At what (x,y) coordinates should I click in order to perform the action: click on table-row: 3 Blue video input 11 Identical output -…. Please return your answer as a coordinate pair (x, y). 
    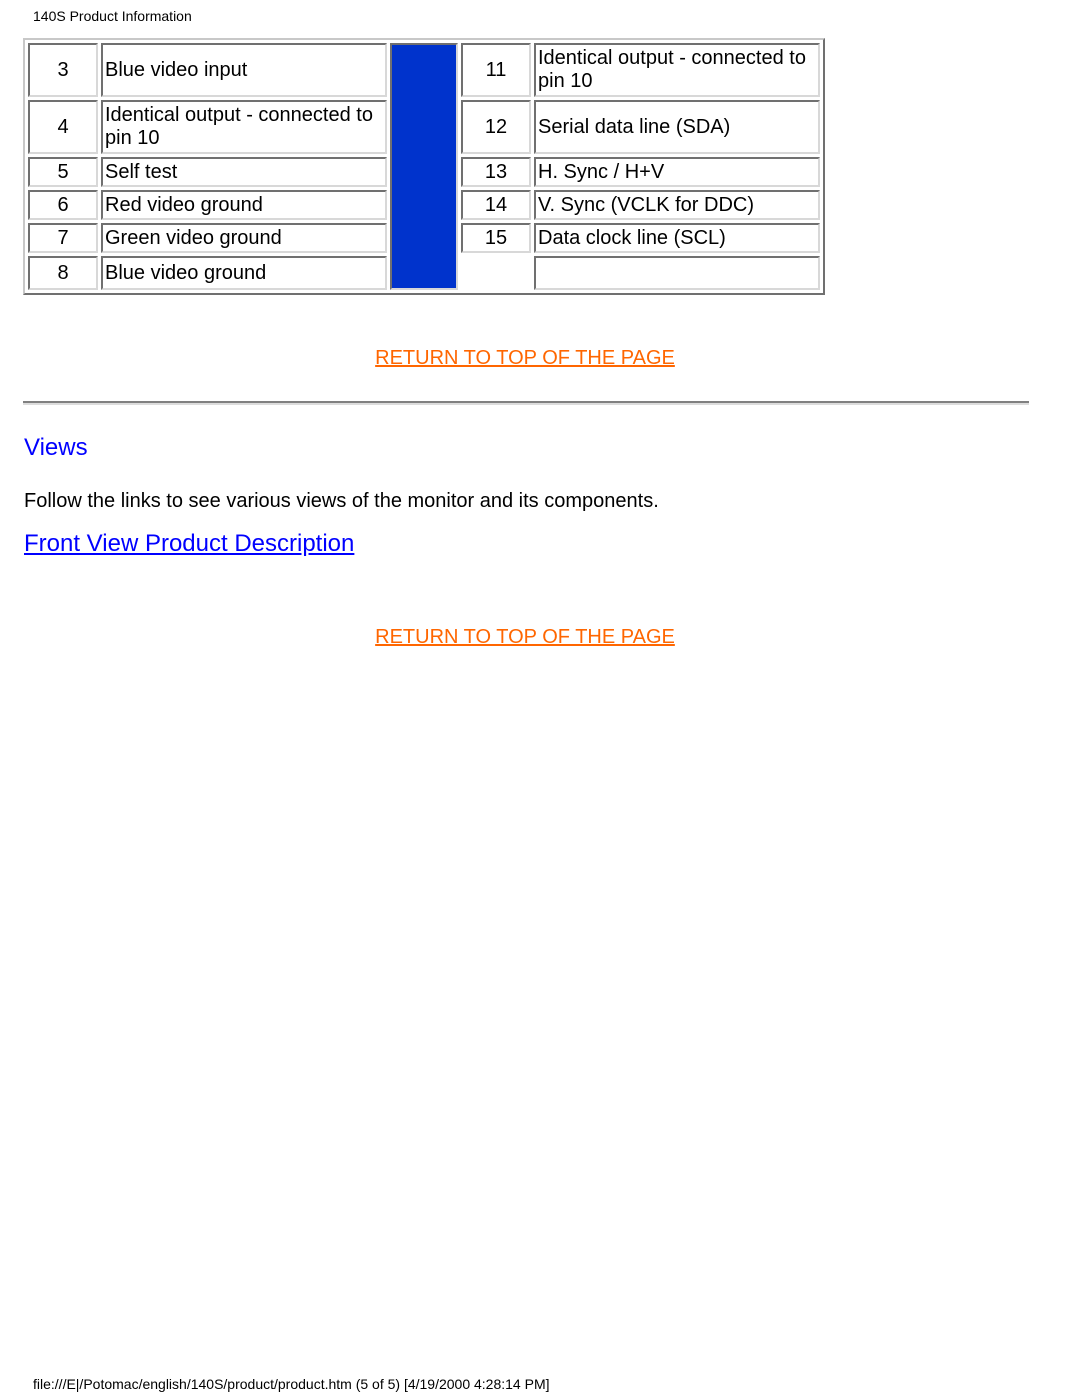
    Looking at the image, I should click on (424, 166).